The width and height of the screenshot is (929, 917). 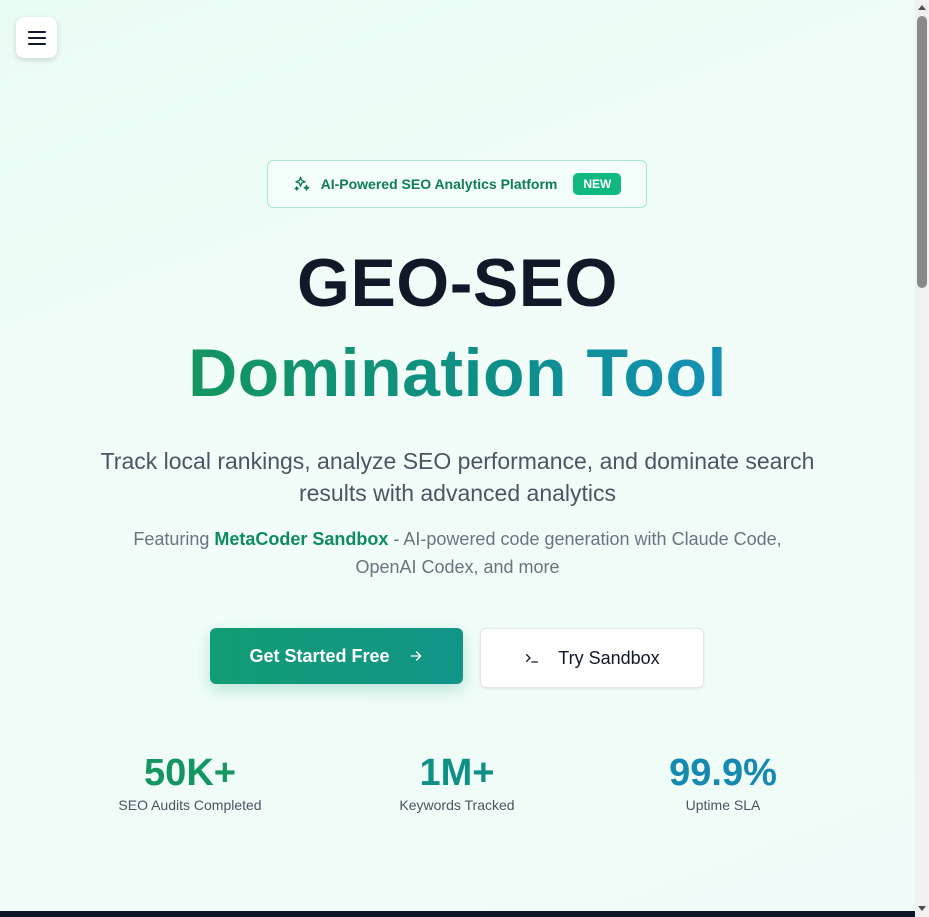 I want to click on hero-title-line2: Domination Tool, so click(x=457, y=373).